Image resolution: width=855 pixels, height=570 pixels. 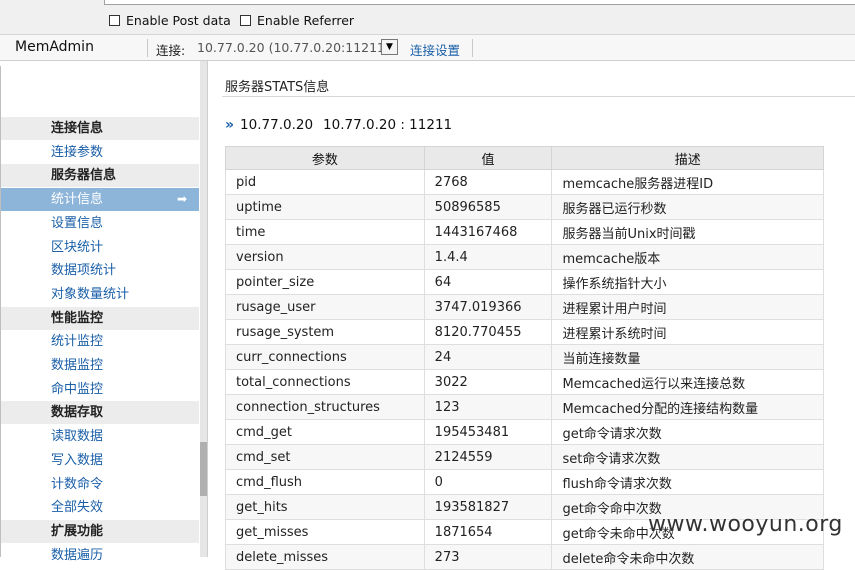 I want to click on table-row: uptime 50896585 服务器已运行秒数, so click(x=524, y=207).